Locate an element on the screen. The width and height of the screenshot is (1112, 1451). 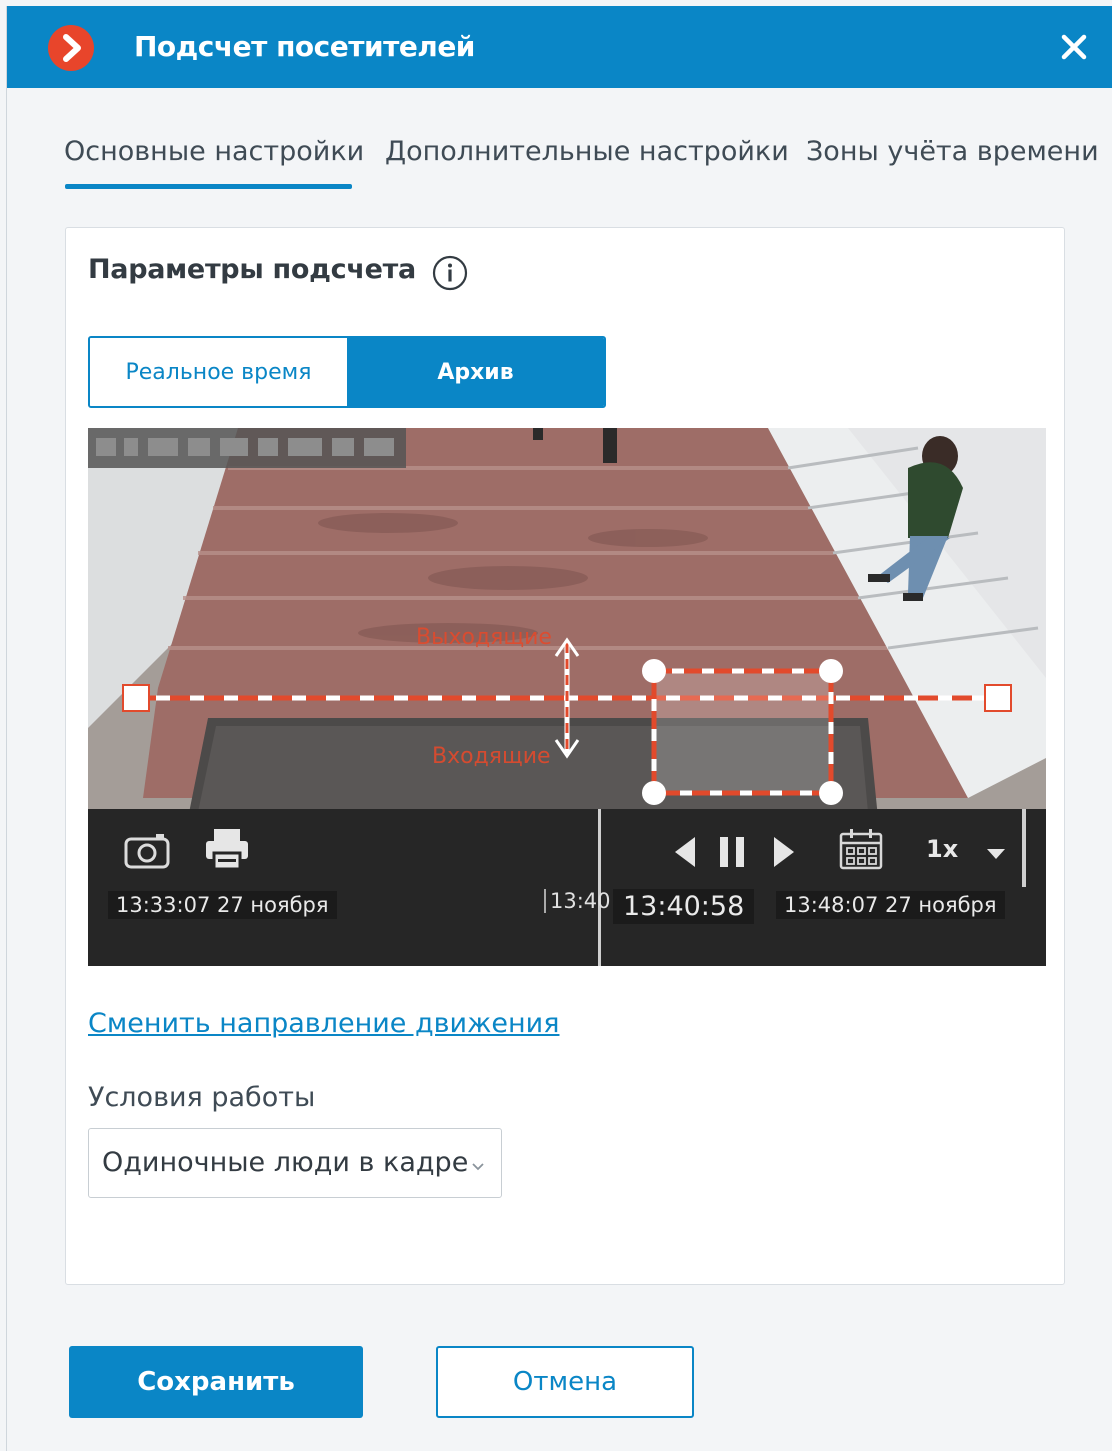
step-back-icon is located at coordinates (685, 854).